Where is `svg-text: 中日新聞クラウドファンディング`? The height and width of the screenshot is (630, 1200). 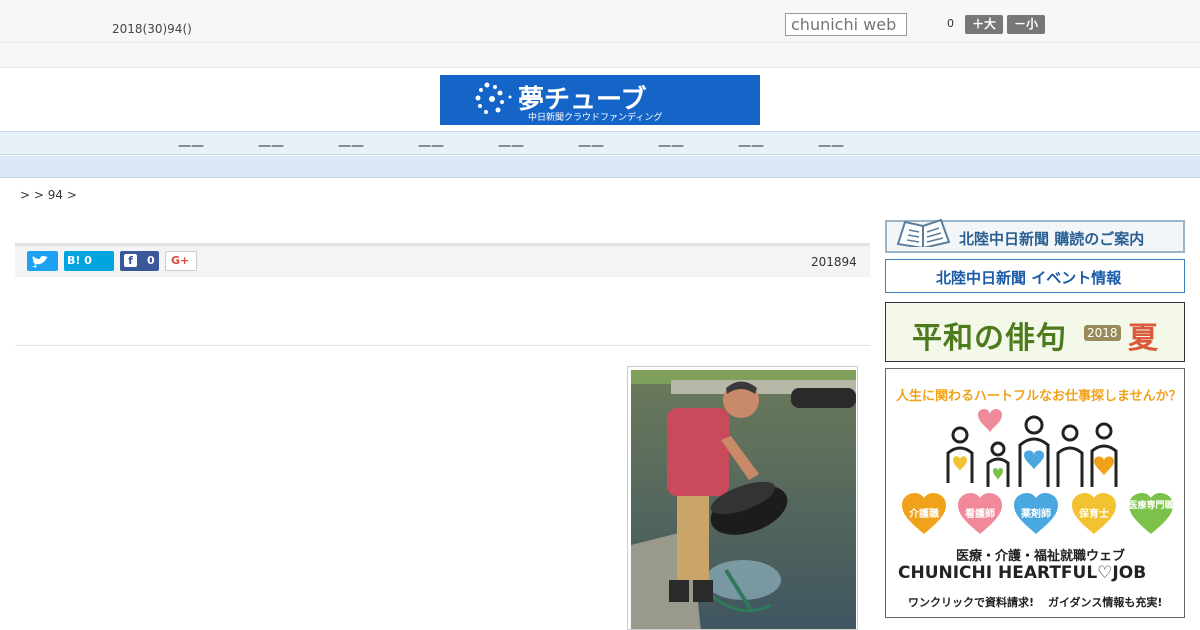
svg-text: 中日新聞クラウドファンディング is located at coordinates (595, 117).